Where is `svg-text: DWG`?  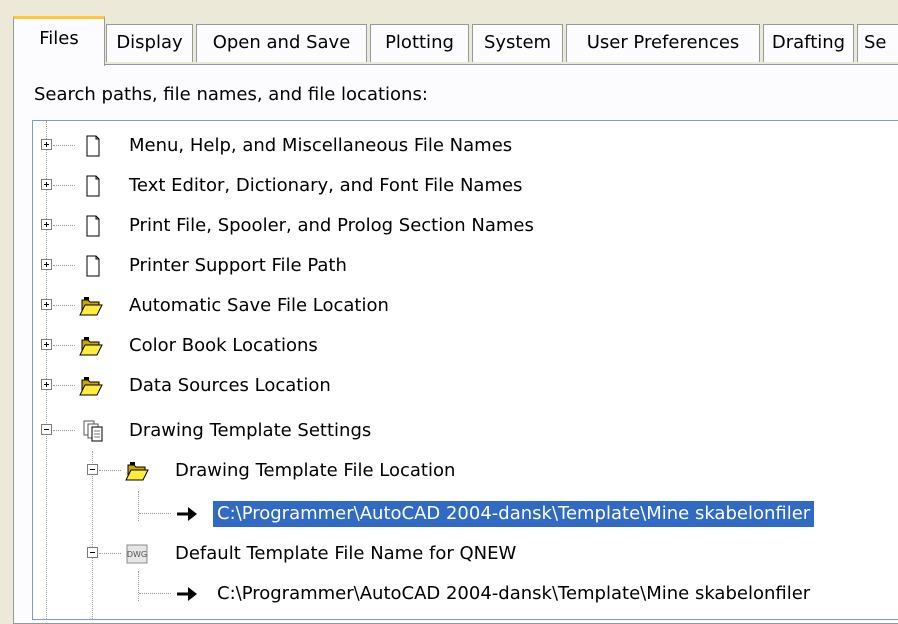 svg-text: DWG is located at coordinates (137, 554).